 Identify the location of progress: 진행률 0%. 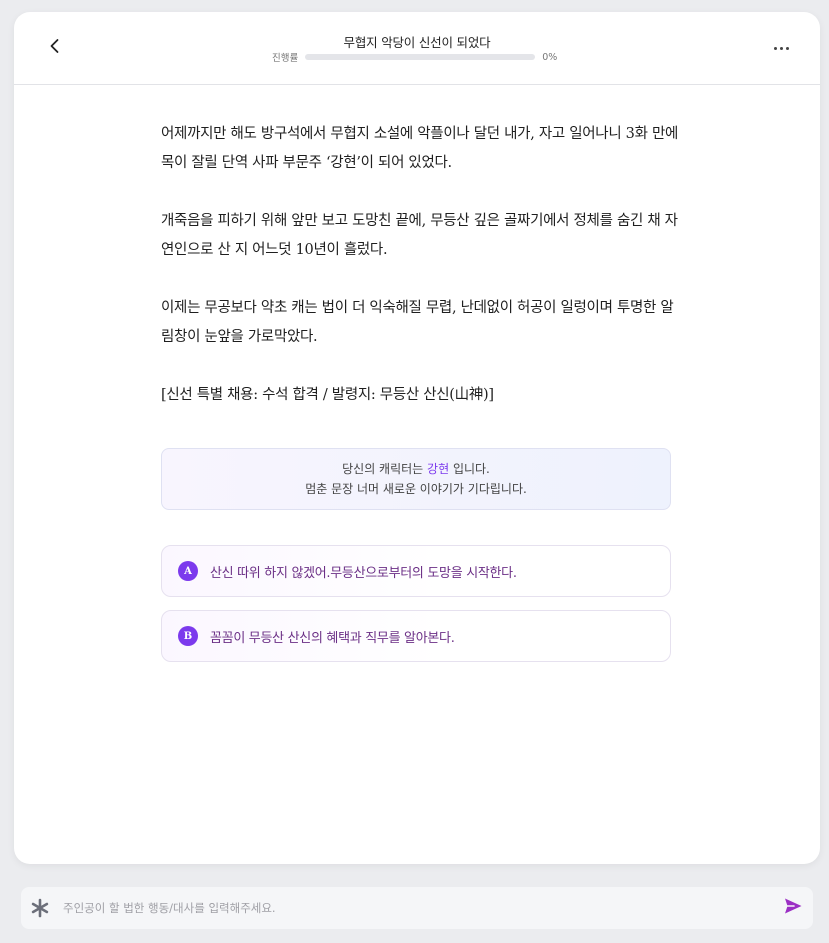
(415, 57).